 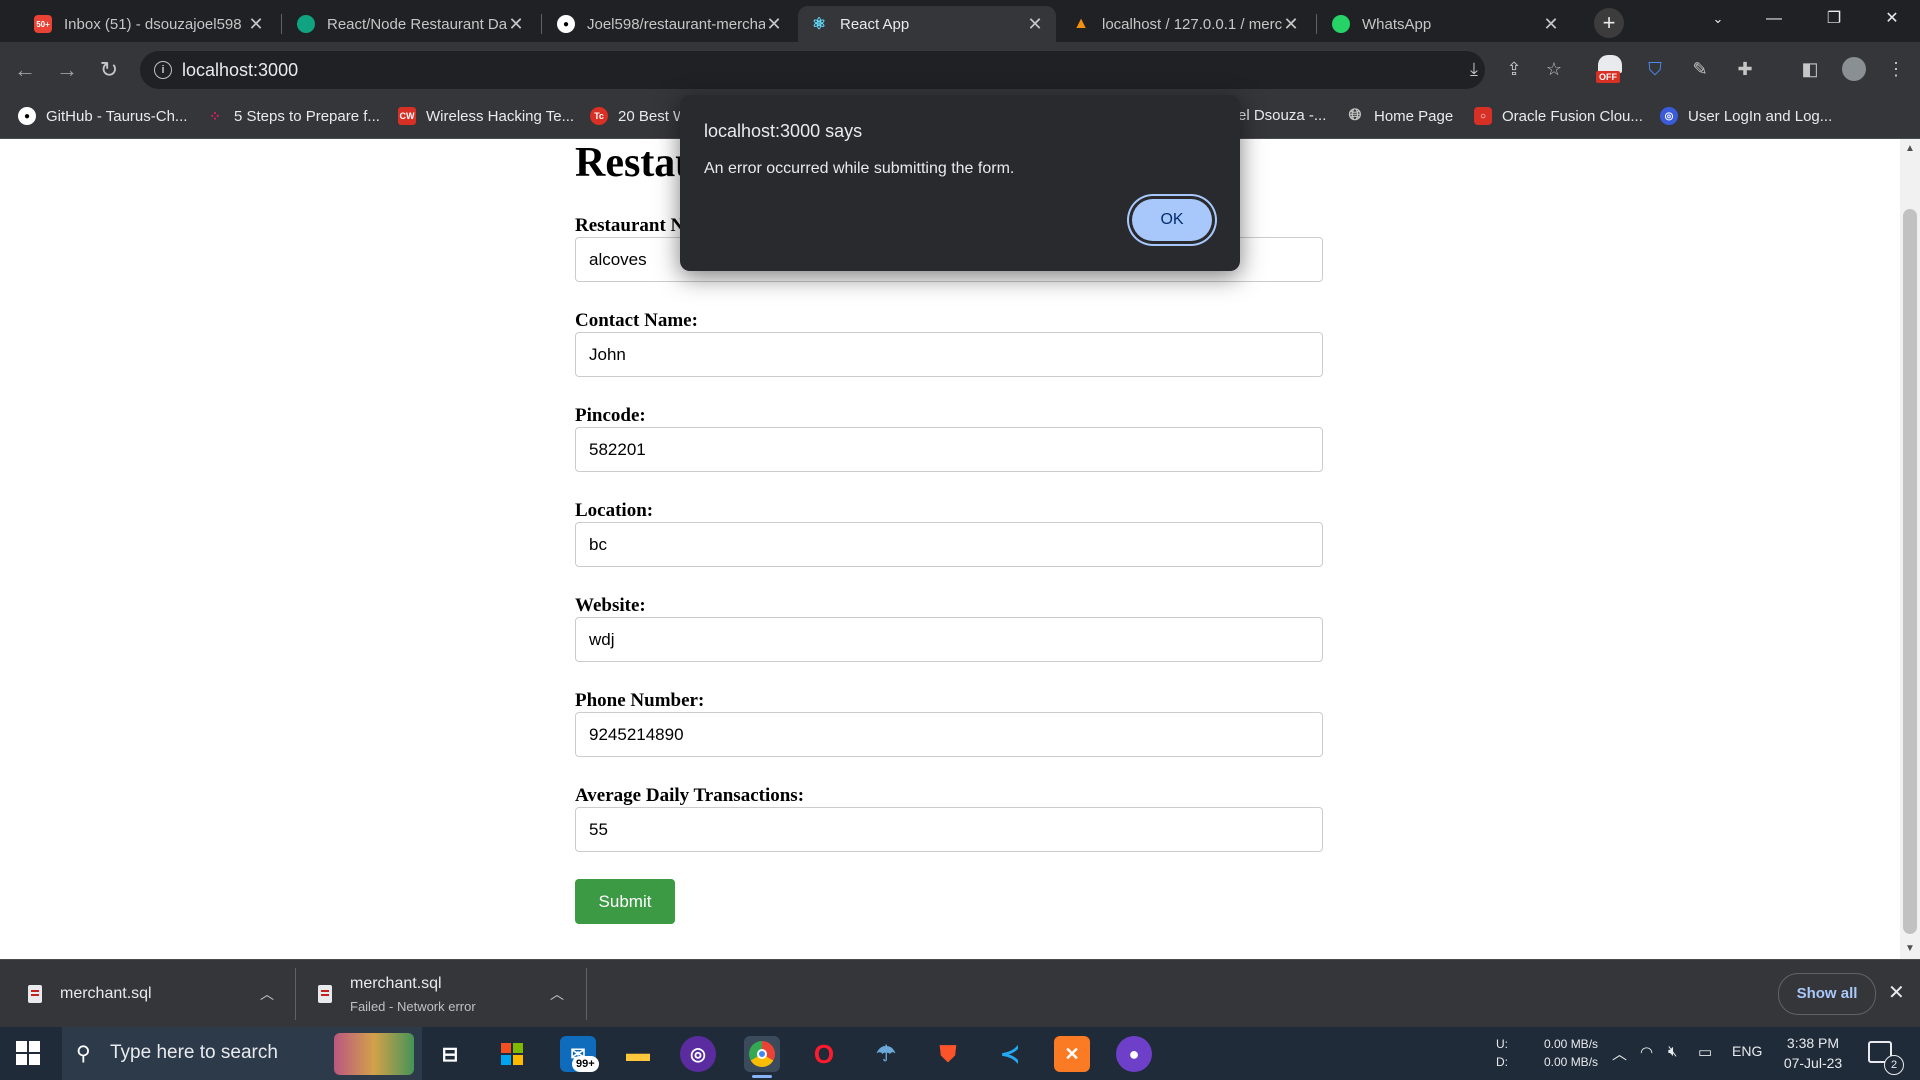 I want to click on install-app-icon: ⤓, so click(x=1474, y=69).